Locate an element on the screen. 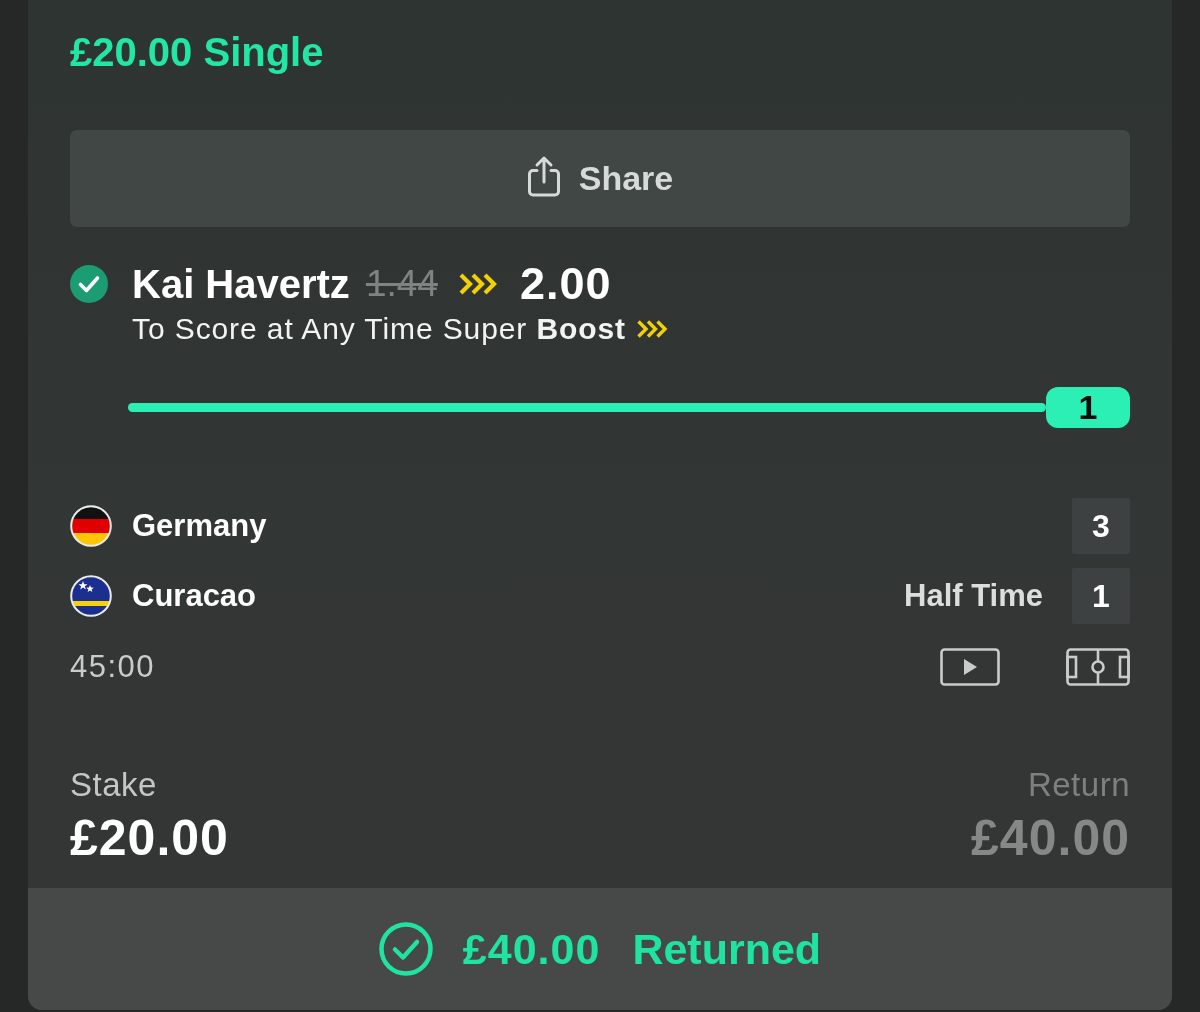  team-name: Curacao is located at coordinates (194, 596).